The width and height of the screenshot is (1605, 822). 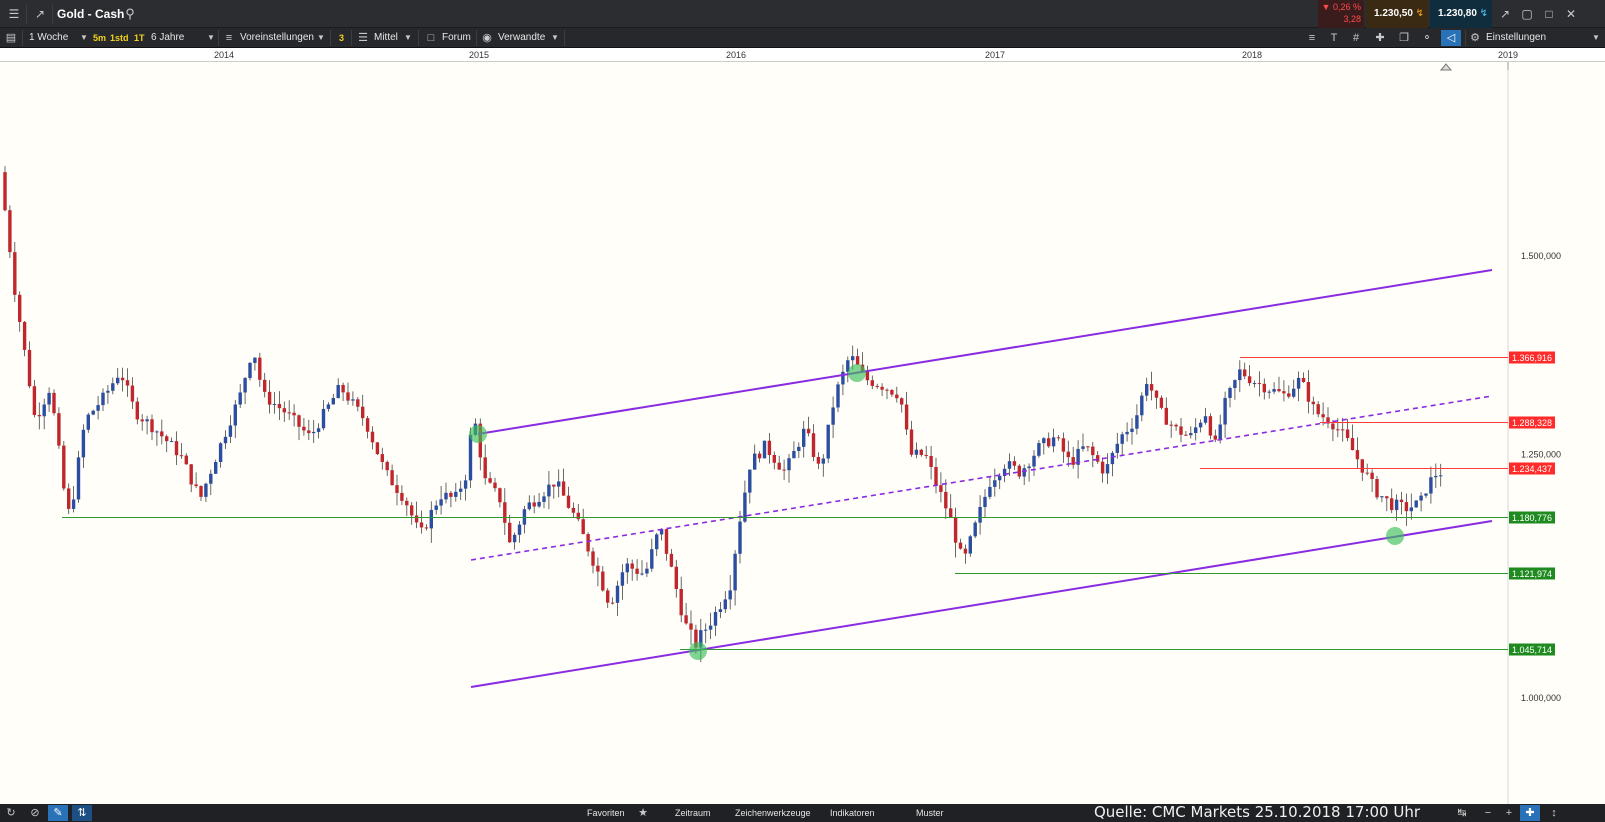 What do you see at coordinates (119, 38) in the screenshot?
I see `quick-1std-button: 1std` at bounding box center [119, 38].